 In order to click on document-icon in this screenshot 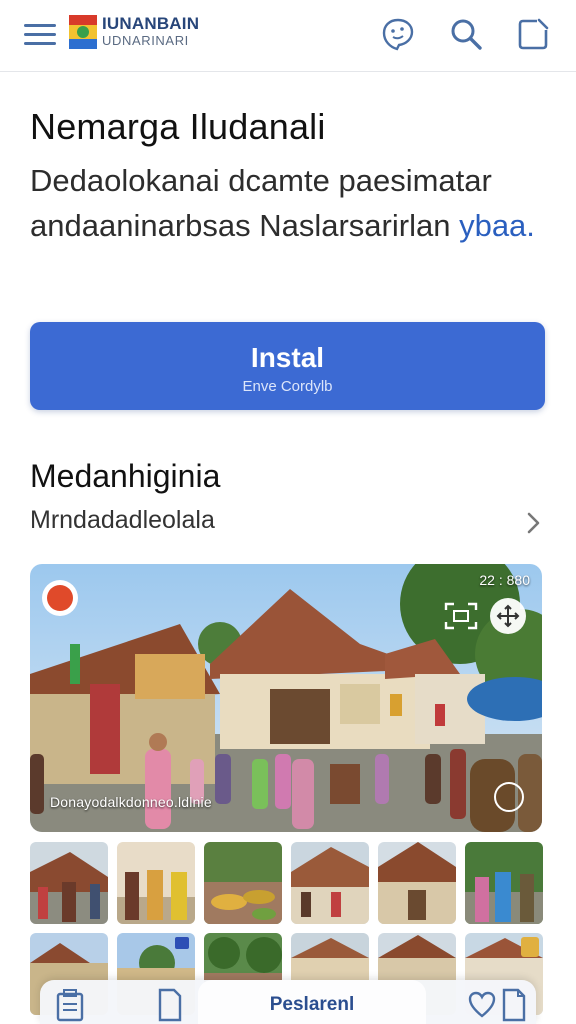, I will do `click(70, 1005)`.